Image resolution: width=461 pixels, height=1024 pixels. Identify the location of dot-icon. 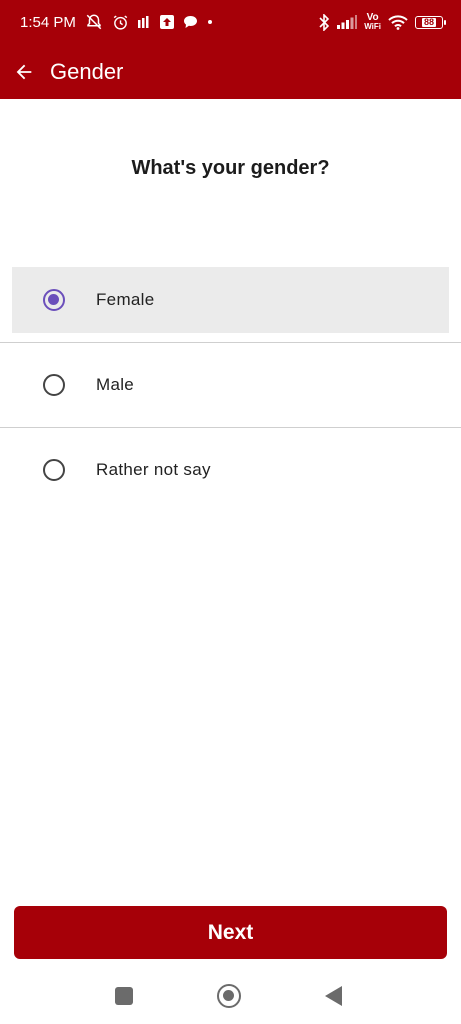
(210, 22).